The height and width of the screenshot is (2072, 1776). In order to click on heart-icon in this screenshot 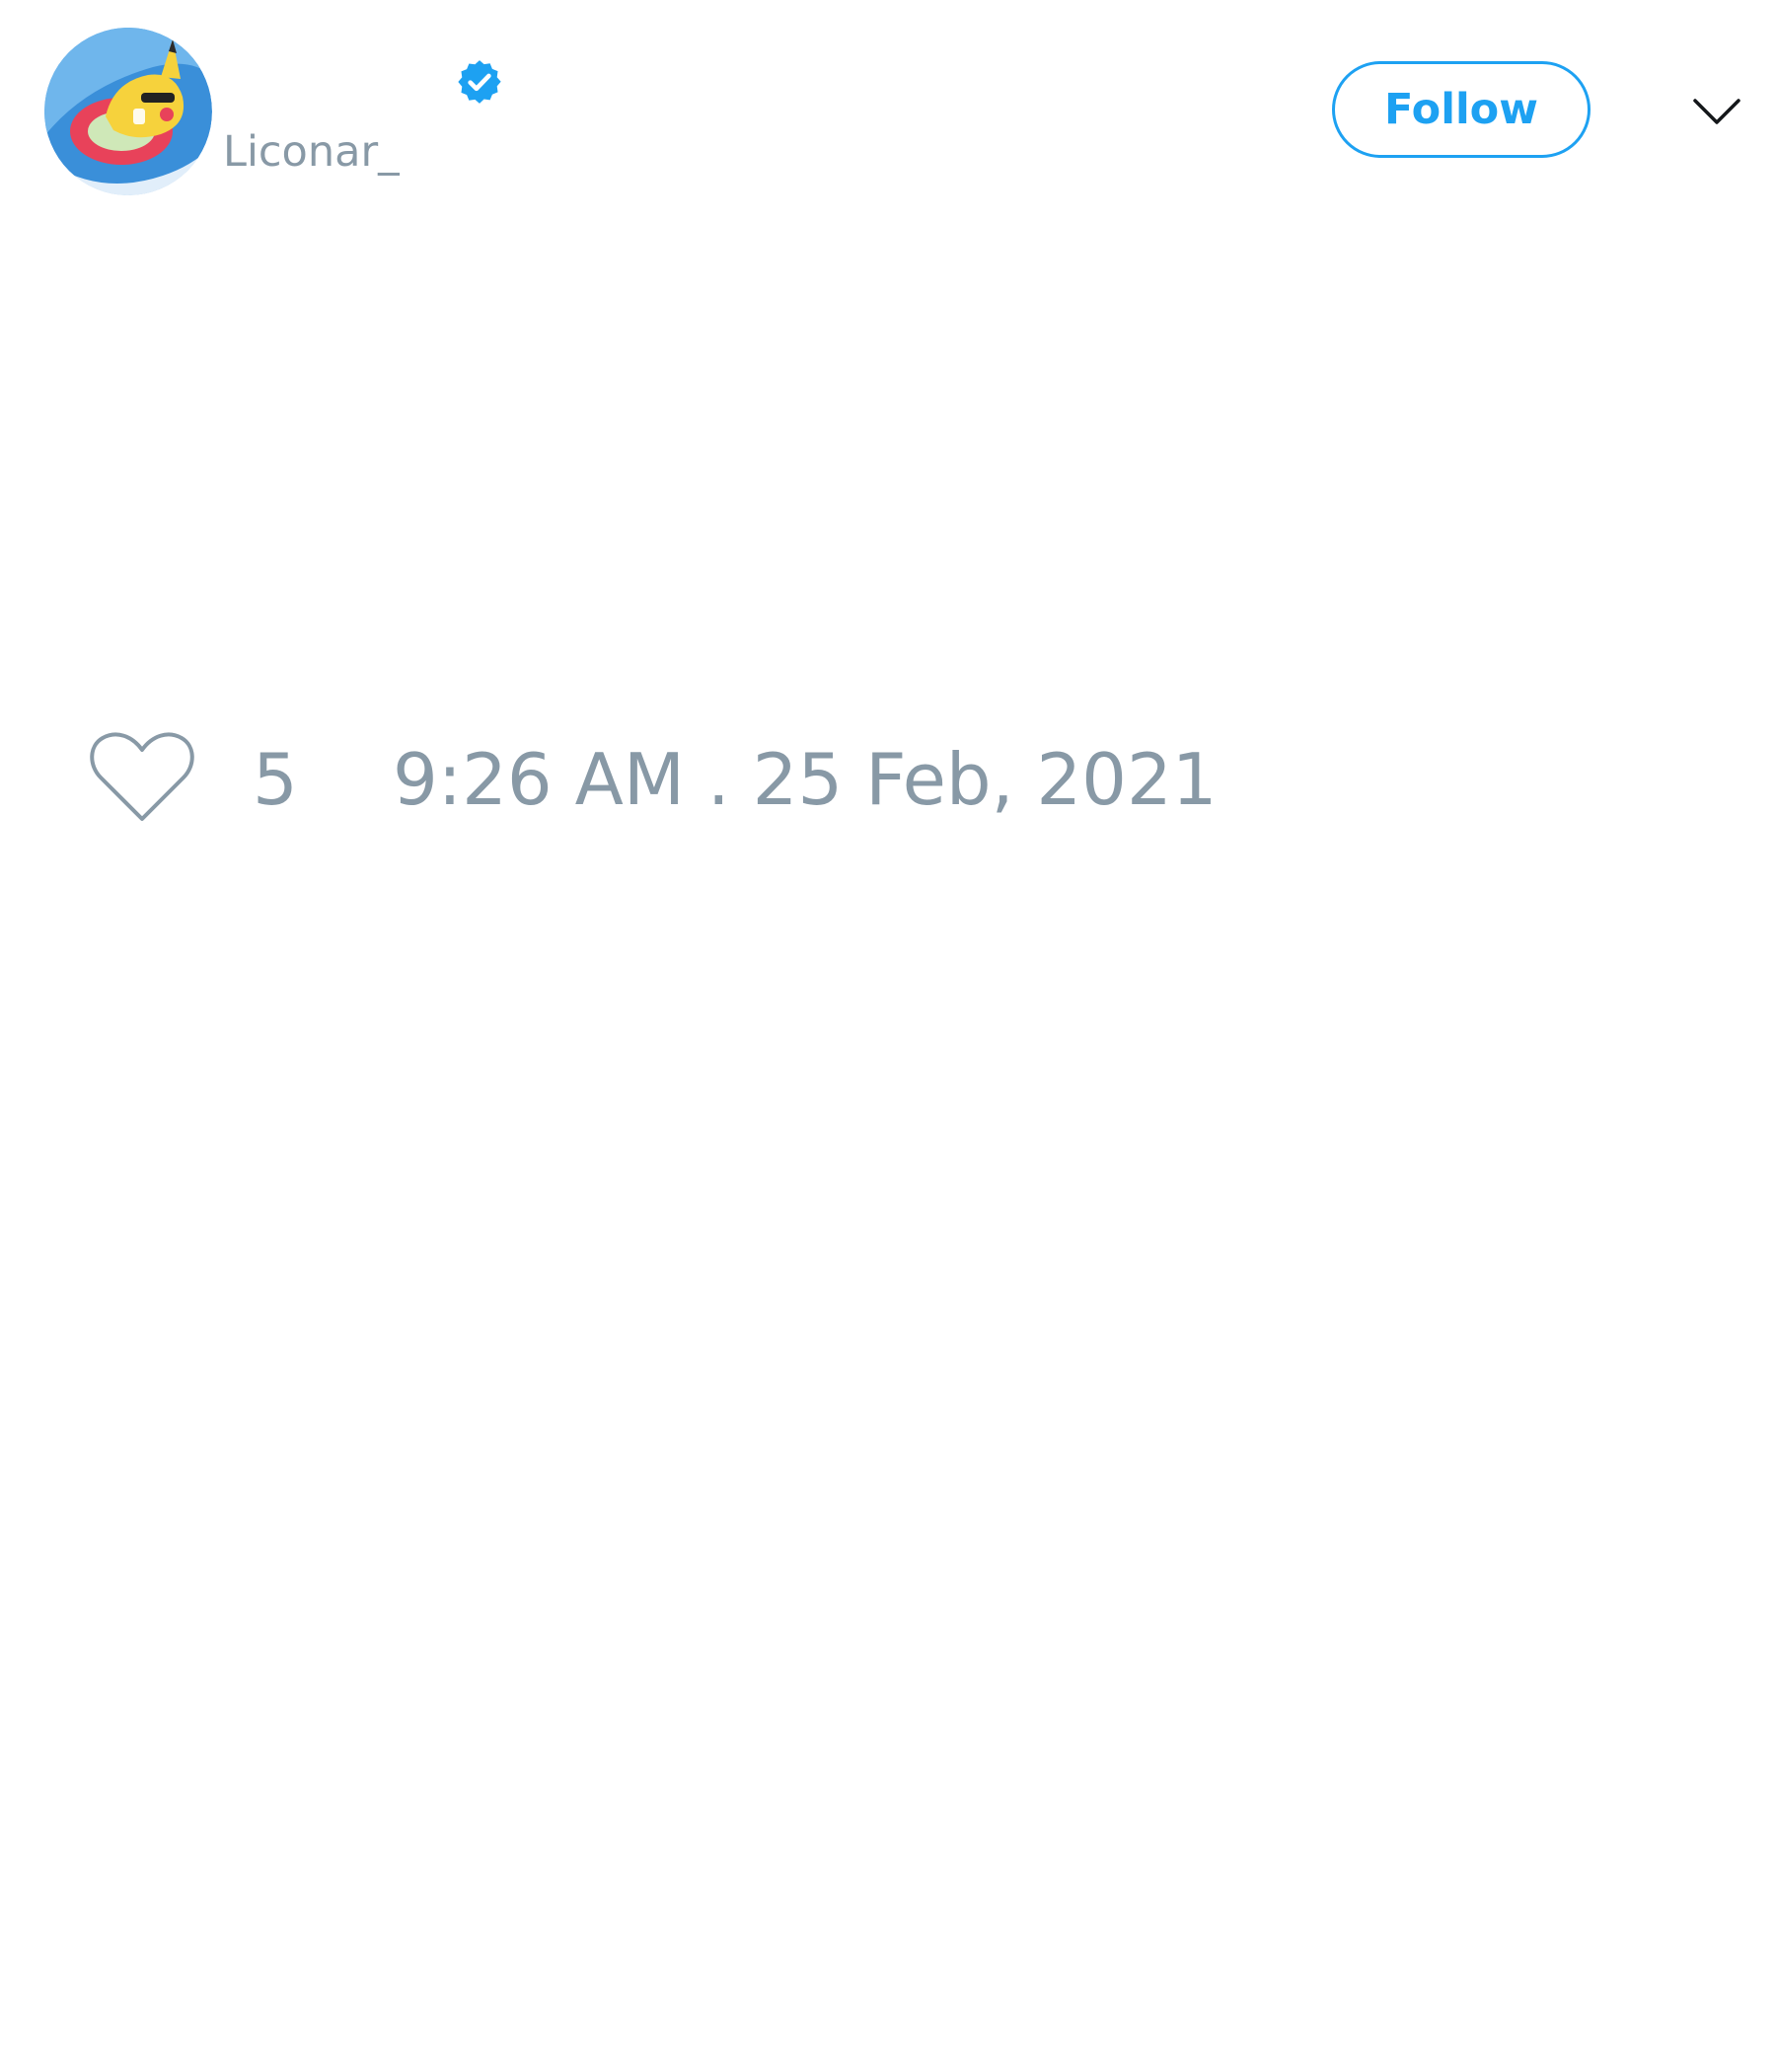, I will do `click(142, 777)`.